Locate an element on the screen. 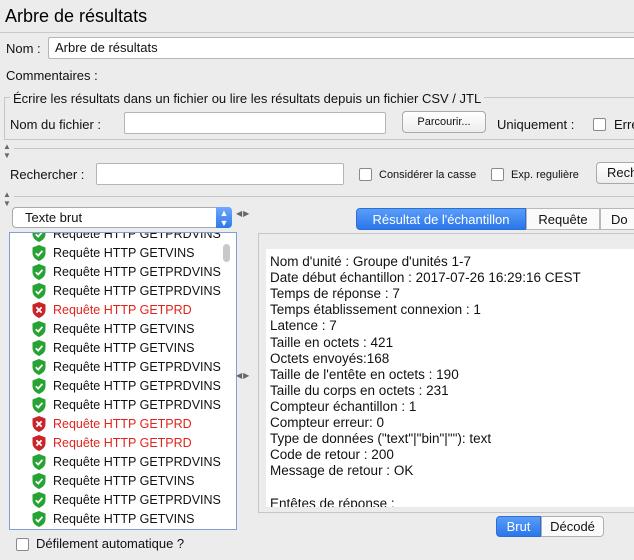  result-line: Latence : 7 is located at coordinates (303, 326).